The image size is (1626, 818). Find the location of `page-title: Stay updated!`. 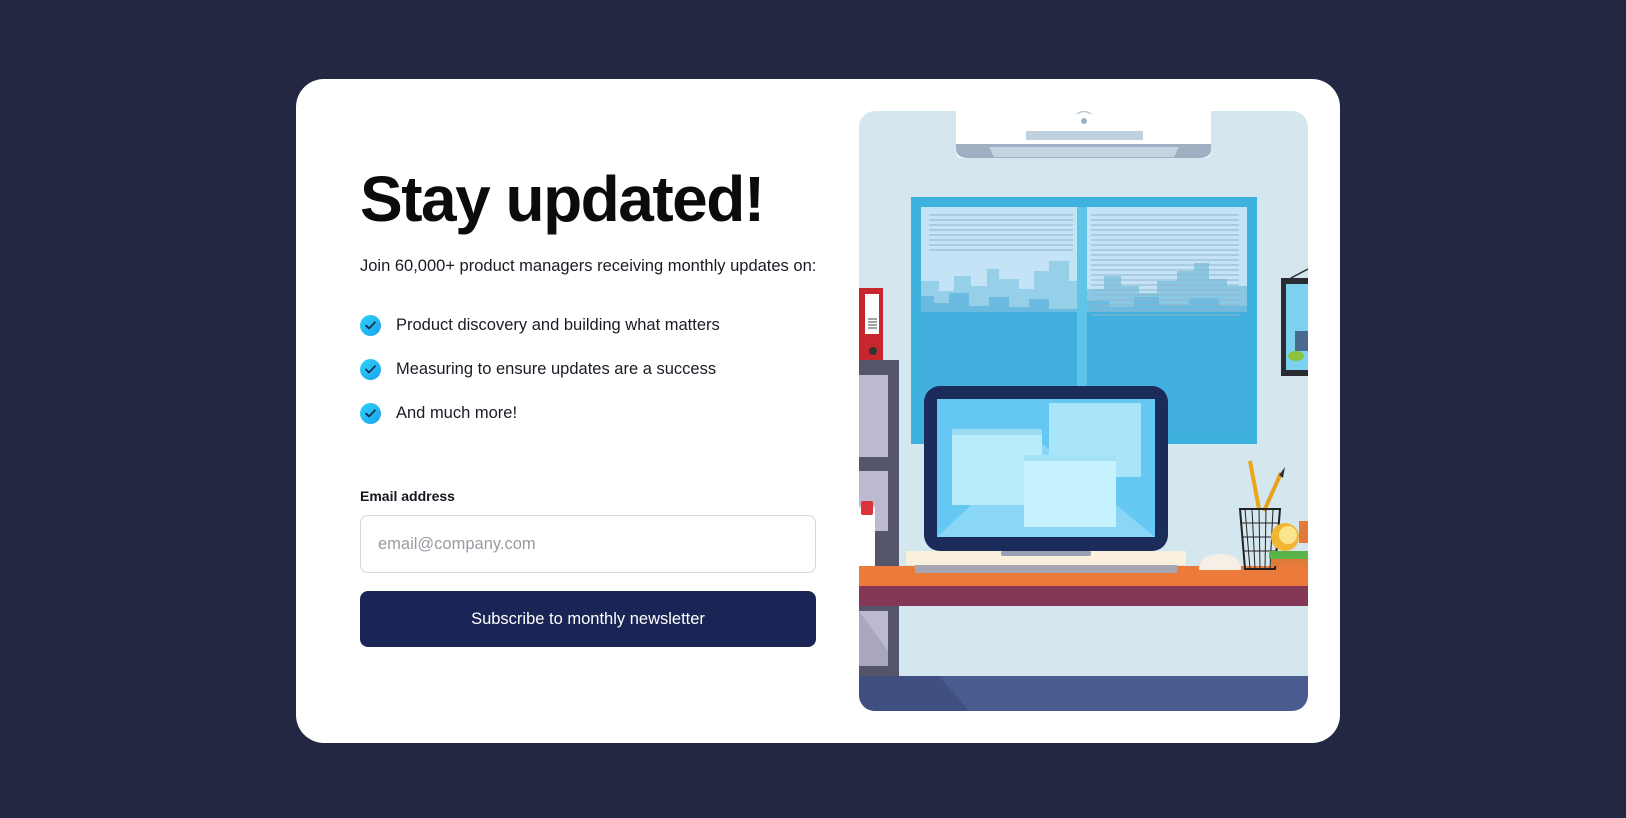

page-title: Stay updated! is located at coordinates (562, 199).